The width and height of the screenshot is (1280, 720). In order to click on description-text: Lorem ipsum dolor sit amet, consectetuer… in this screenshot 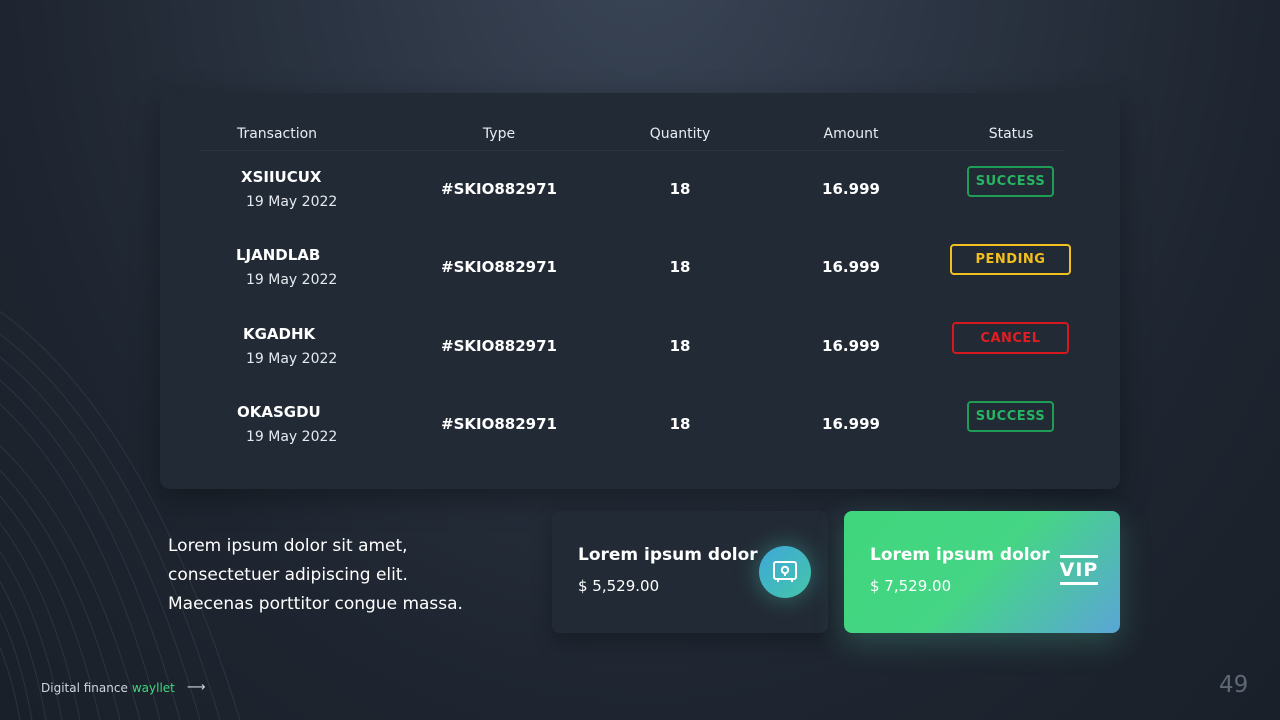, I will do `click(348, 575)`.